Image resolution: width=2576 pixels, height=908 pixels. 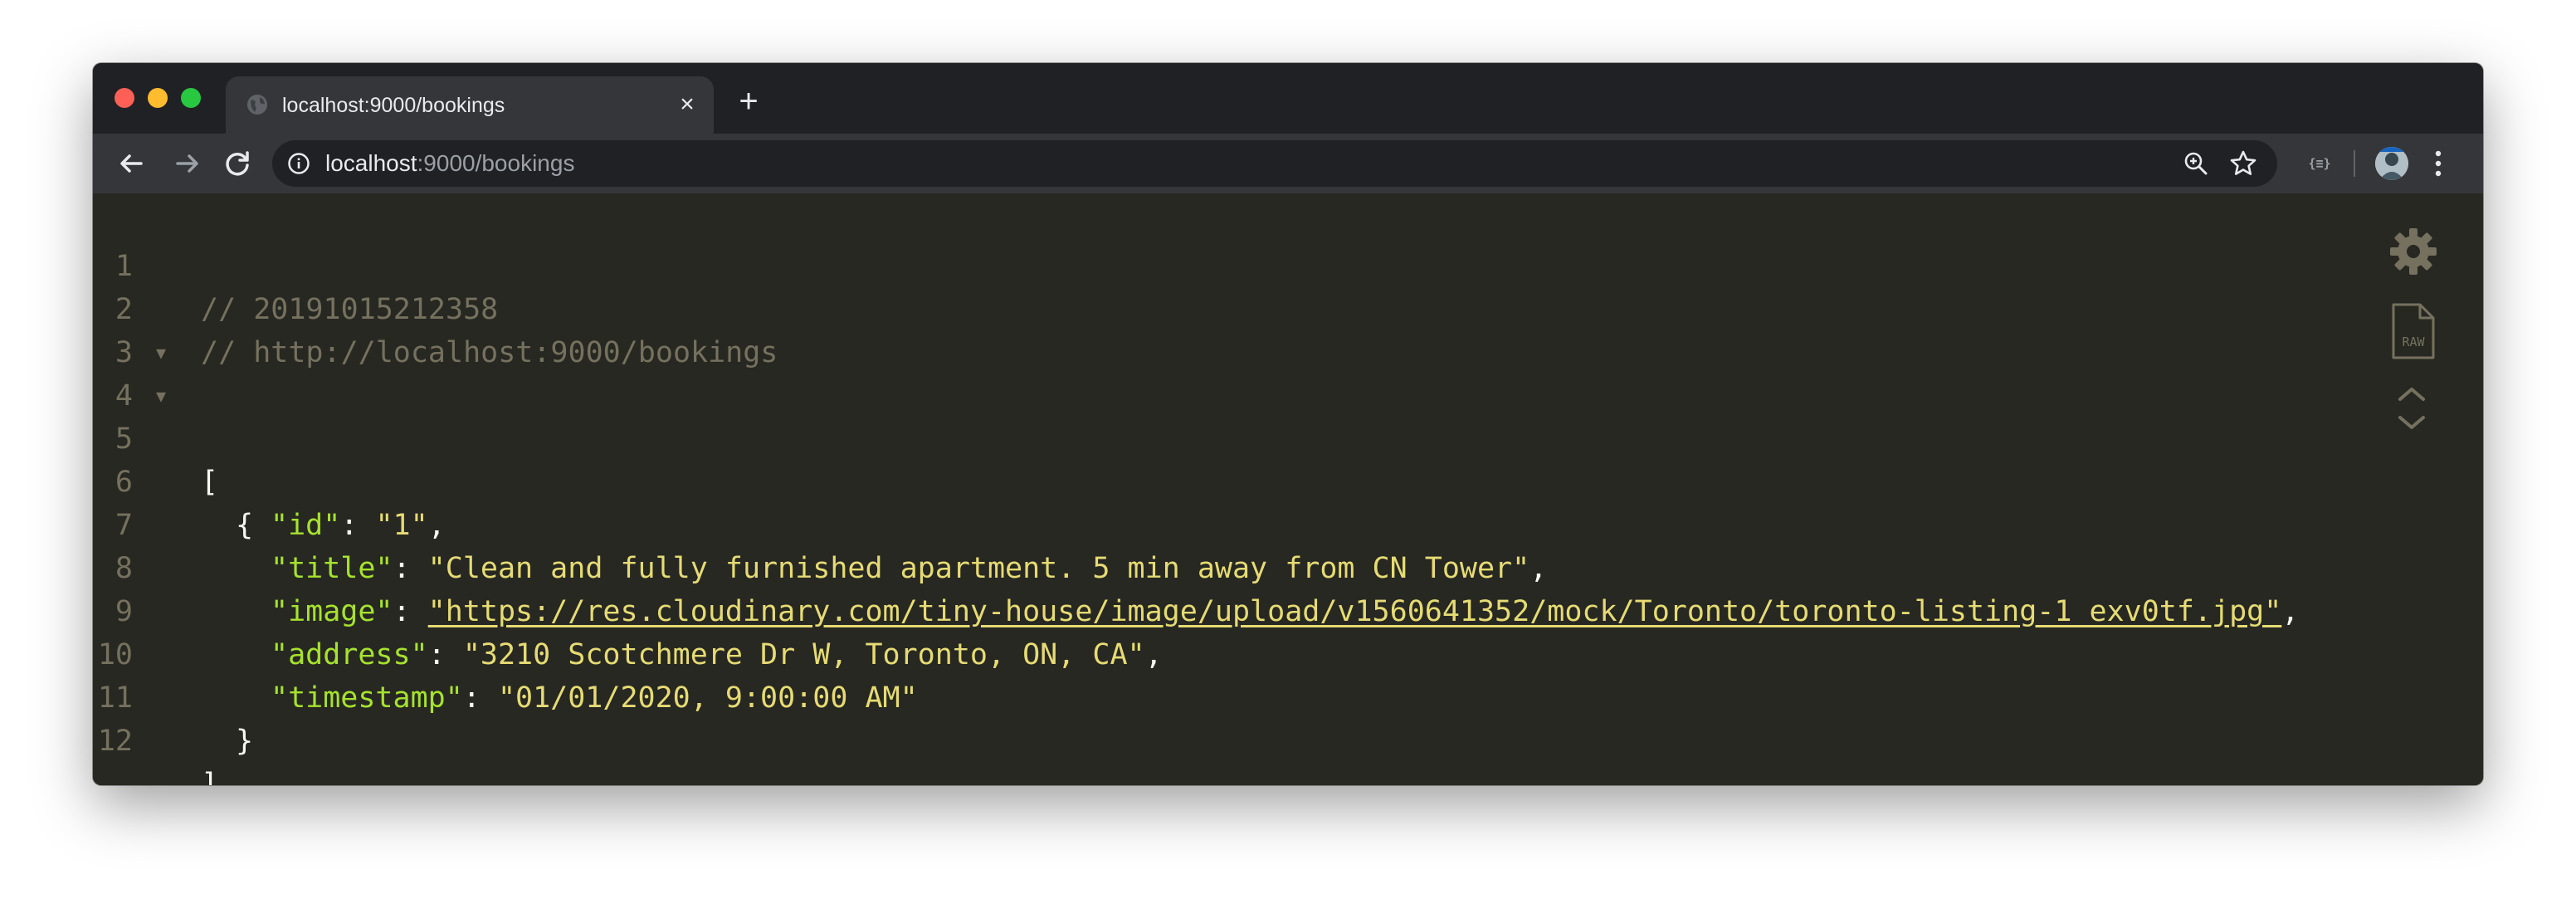 I want to click on json-entry: "id": "1",, so click(x=324, y=525).